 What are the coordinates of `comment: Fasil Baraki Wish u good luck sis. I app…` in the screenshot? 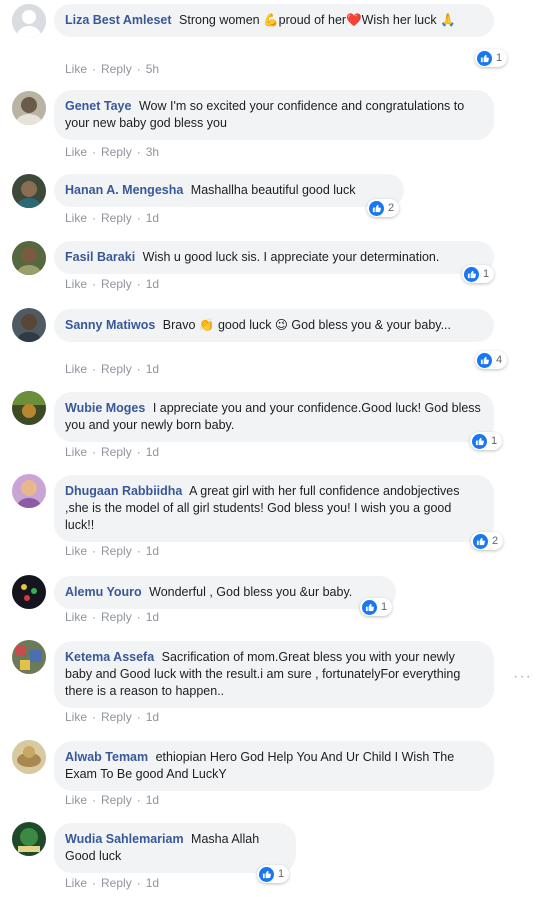 It's located at (274, 269).